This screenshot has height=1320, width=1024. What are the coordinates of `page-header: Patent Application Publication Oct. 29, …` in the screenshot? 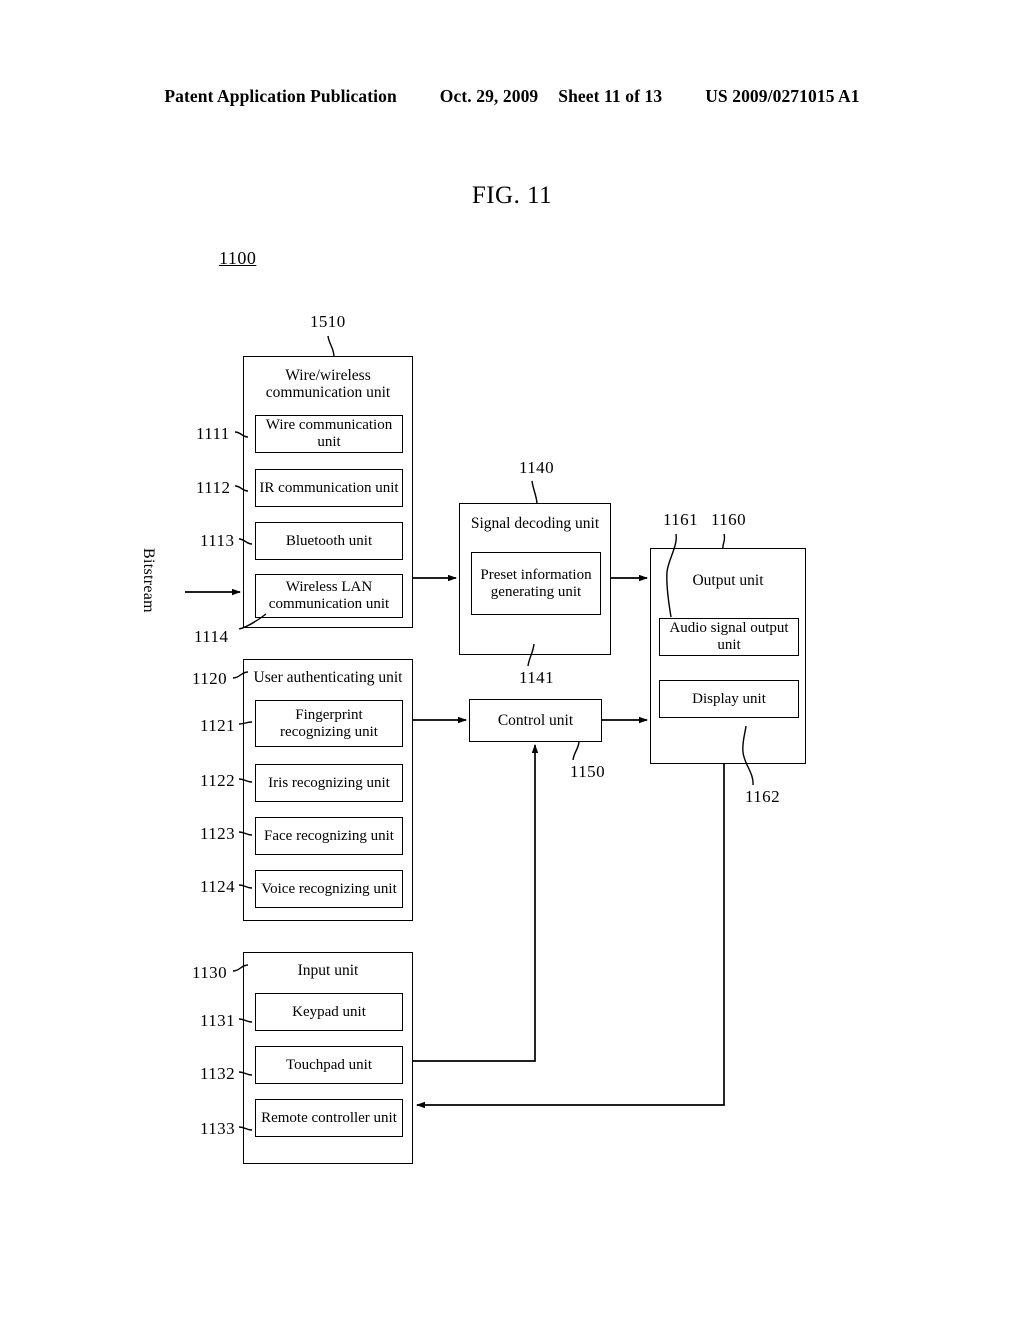 It's located at (512, 96).